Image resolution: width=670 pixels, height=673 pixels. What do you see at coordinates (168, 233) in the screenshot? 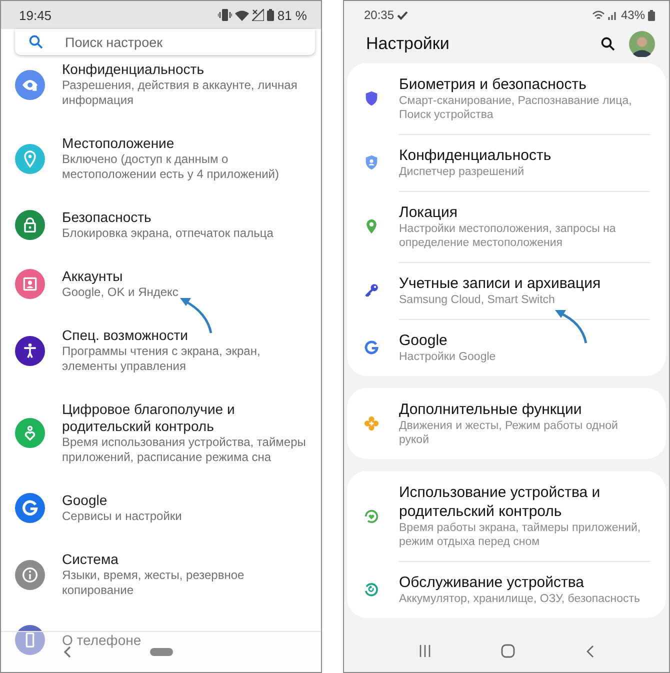
I see `setting-subtitle: Блокировка экрана, отпечаток пальца` at bounding box center [168, 233].